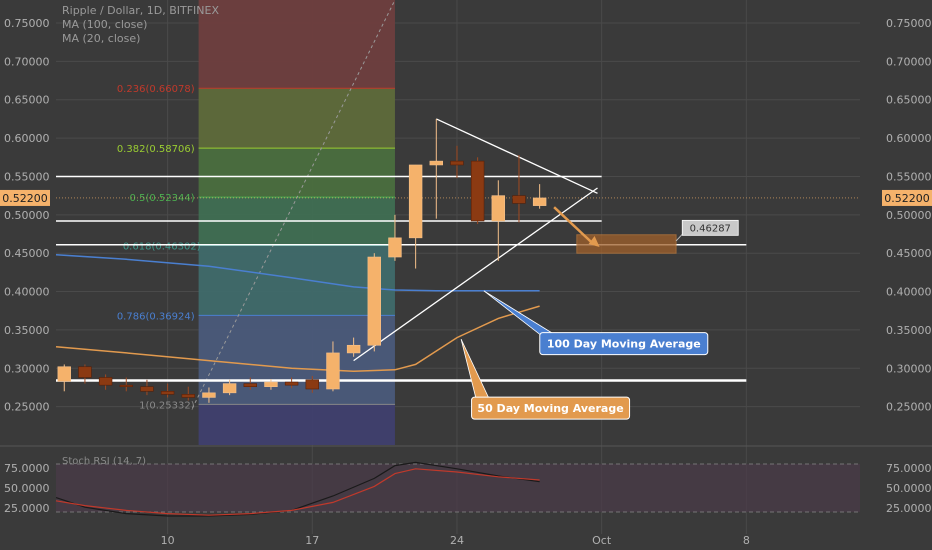 This screenshot has height=550, width=932. Describe the element at coordinates (909, 368) in the screenshot. I see `y-tick-right-9: 0.30000` at that location.